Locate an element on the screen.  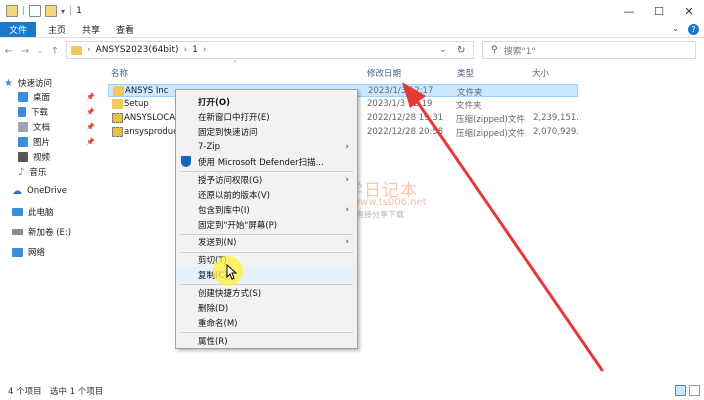
tab-view: 查看 is located at coordinates (125, 29).